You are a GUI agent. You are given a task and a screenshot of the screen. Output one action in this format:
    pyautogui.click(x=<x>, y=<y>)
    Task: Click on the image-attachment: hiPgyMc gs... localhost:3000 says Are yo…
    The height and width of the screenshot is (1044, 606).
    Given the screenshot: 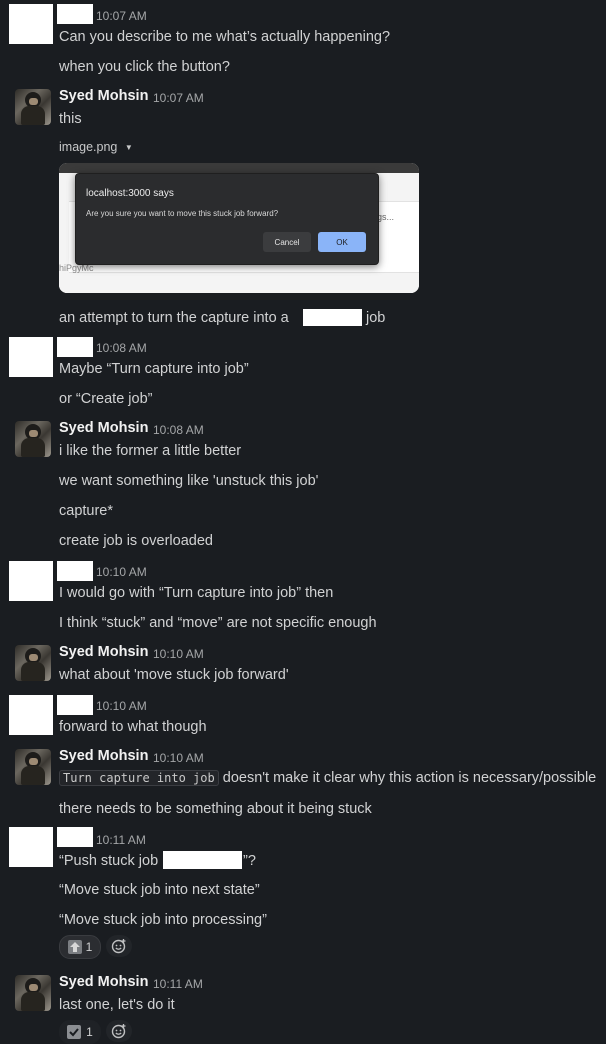 What is the action you would take?
    pyautogui.click(x=239, y=228)
    